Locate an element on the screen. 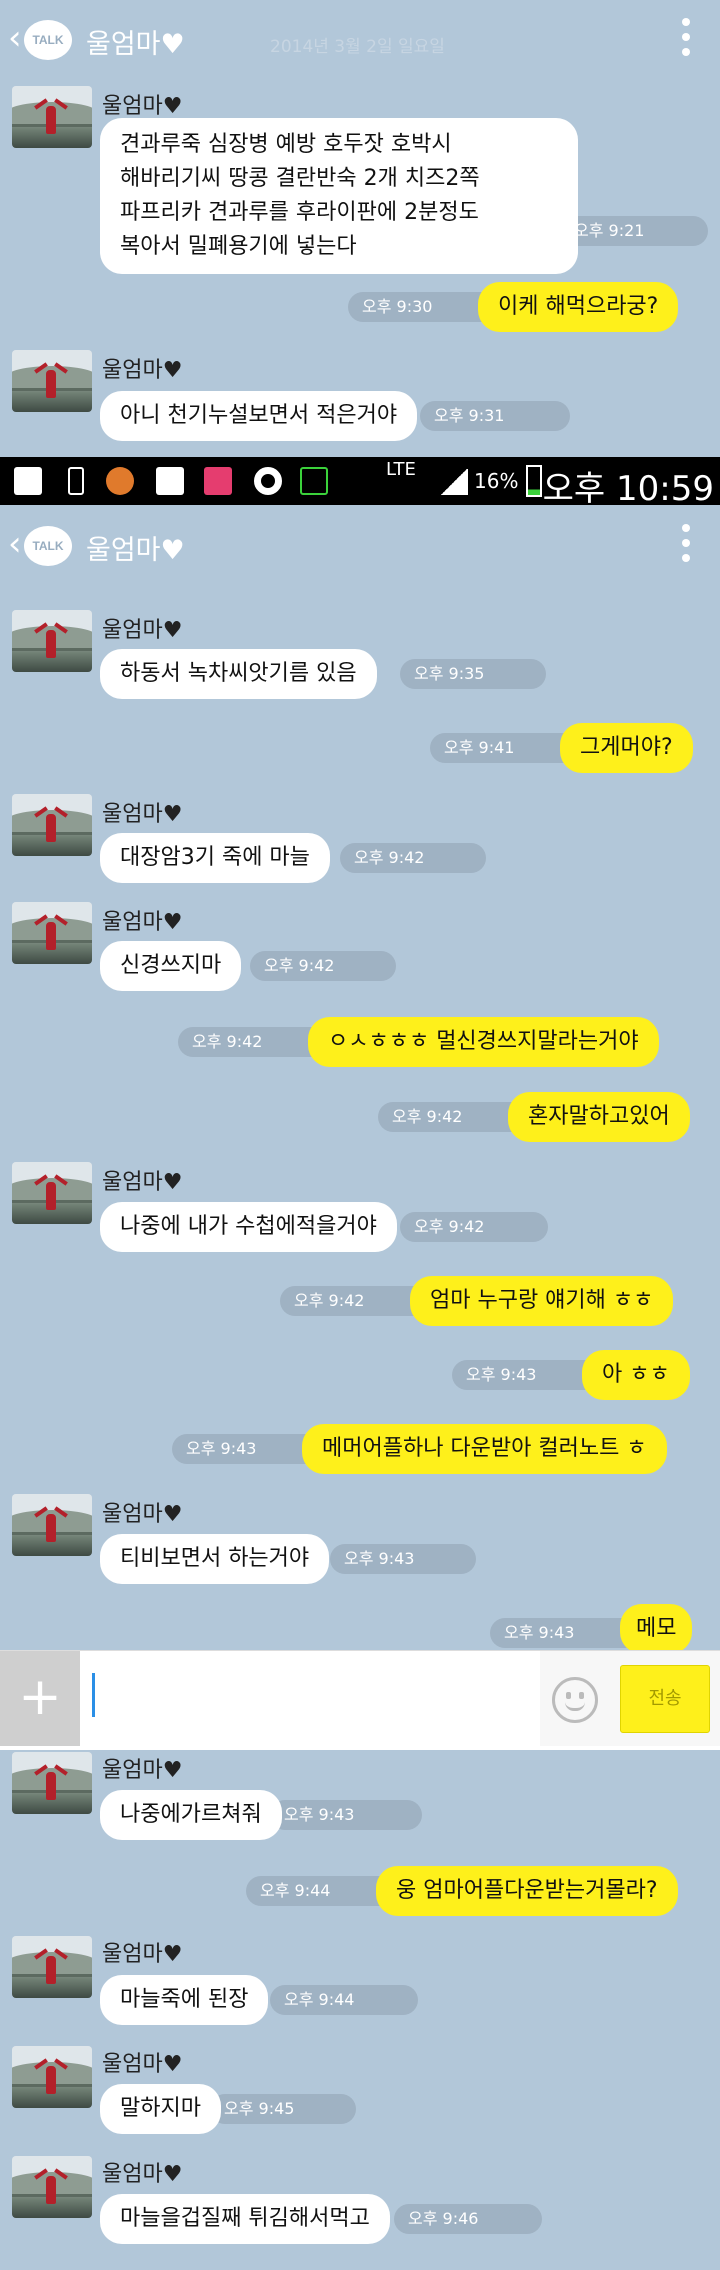 Image resolution: width=720 pixels, height=2270 pixels. outgoing-message-bubble: 메머어플하나 다운받아 컬러노트 ㅎ is located at coordinates (484, 1449).